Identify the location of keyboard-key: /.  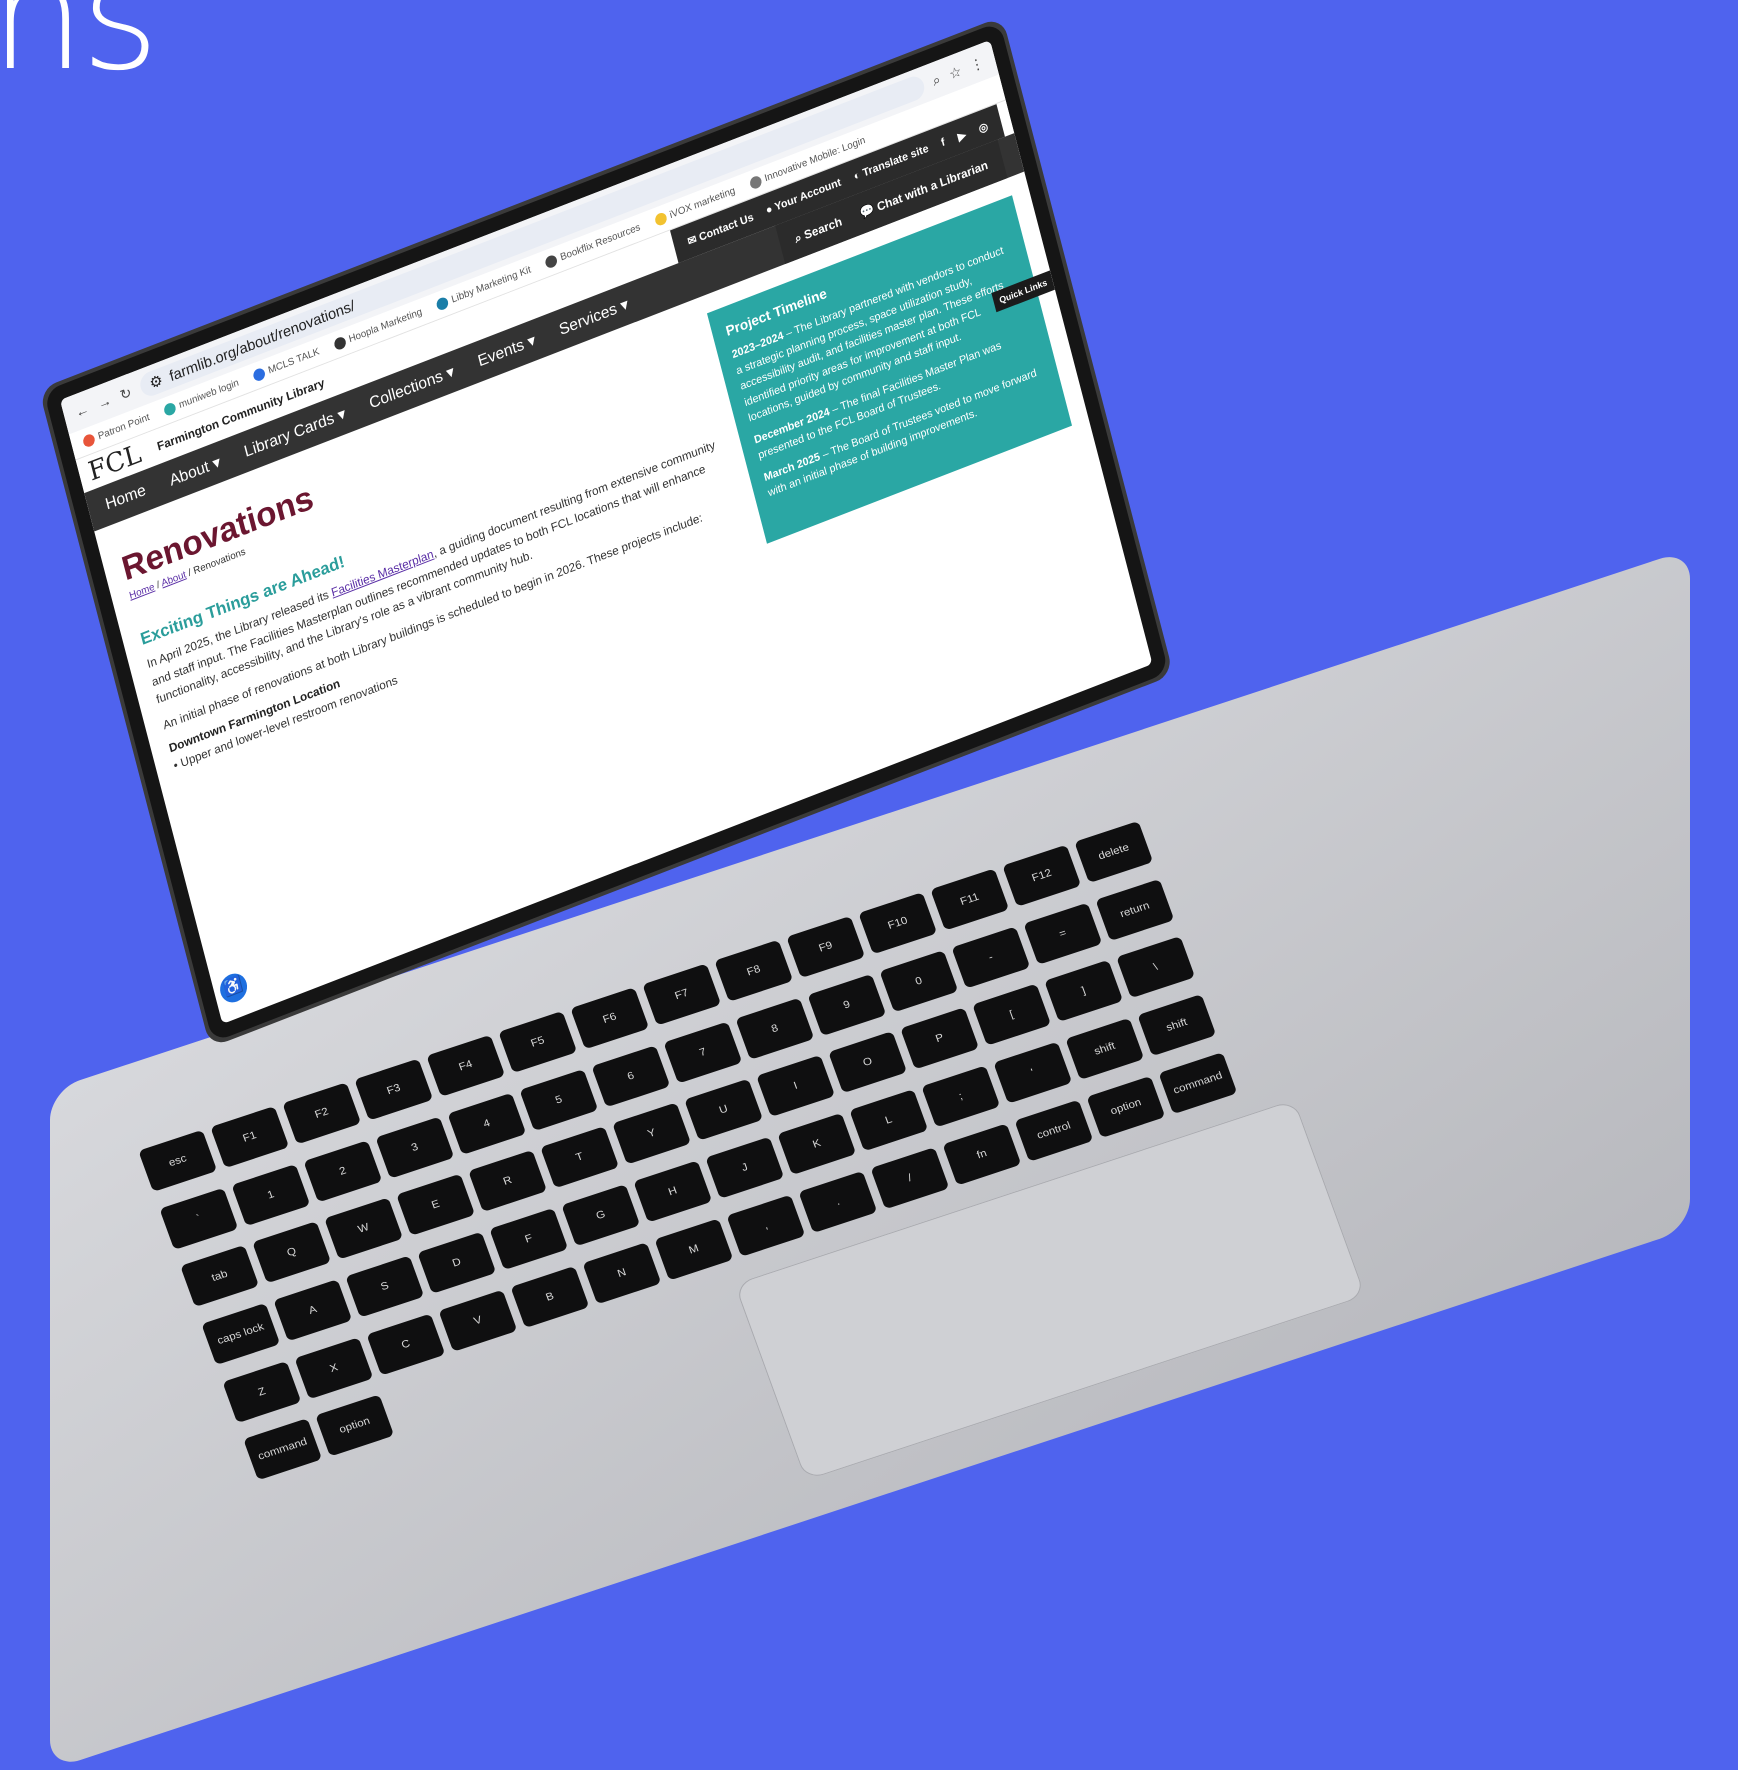
(910, 1178).